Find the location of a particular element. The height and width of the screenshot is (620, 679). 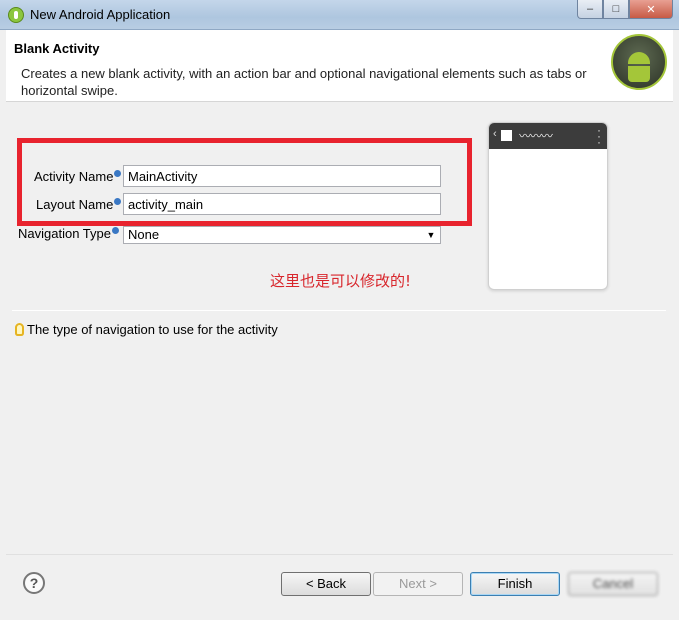

window-controls: – □ ✕ is located at coordinates (625, 10).